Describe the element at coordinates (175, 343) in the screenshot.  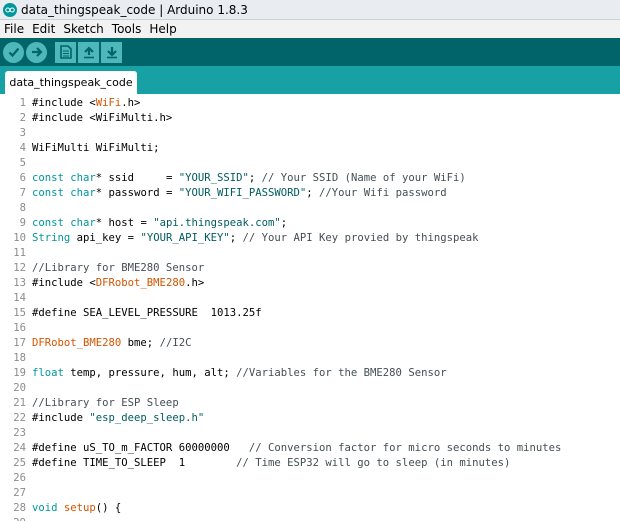
I see `code-token: //I2C` at that location.